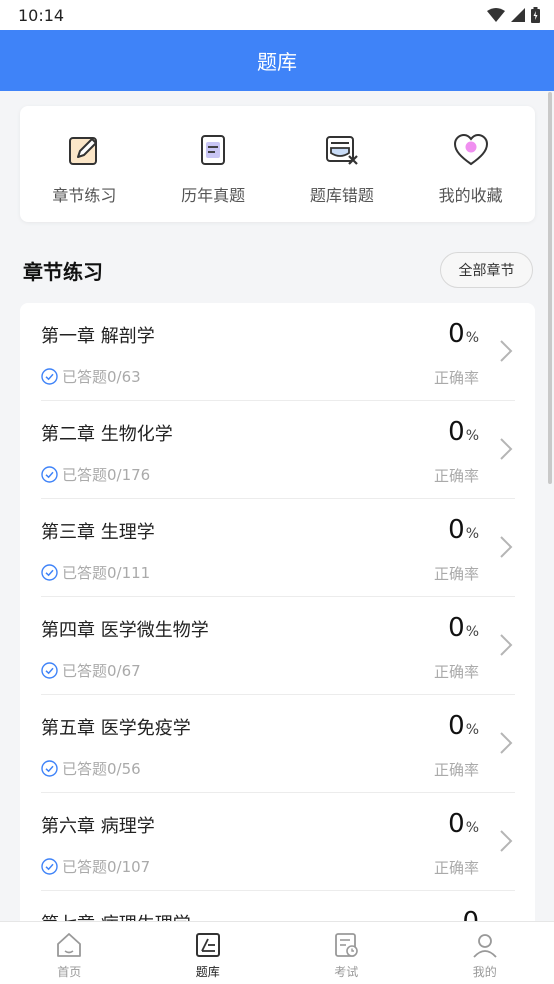 The width and height of the screenshot is (554, 984). I want to click on all-chapters-button: 全部章节, so click(486, 270).